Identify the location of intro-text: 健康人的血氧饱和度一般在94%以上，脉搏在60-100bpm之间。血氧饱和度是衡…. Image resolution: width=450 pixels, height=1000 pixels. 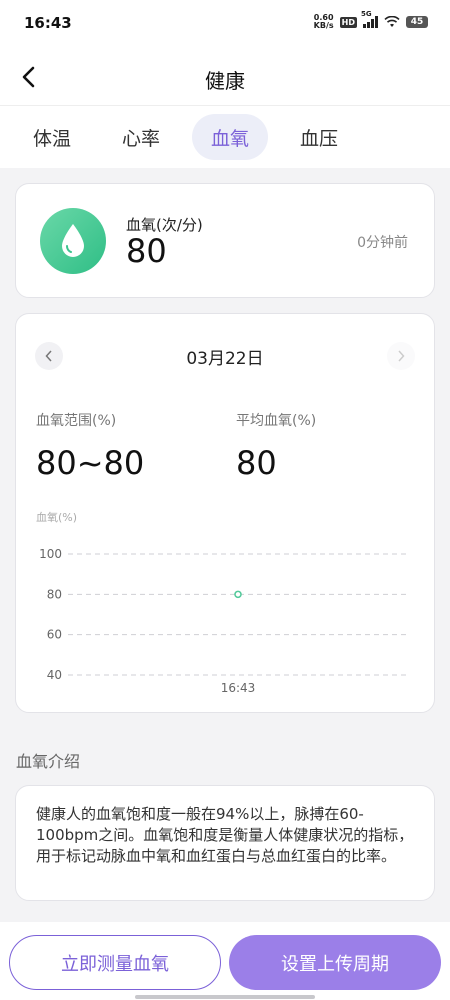
(225, 835).